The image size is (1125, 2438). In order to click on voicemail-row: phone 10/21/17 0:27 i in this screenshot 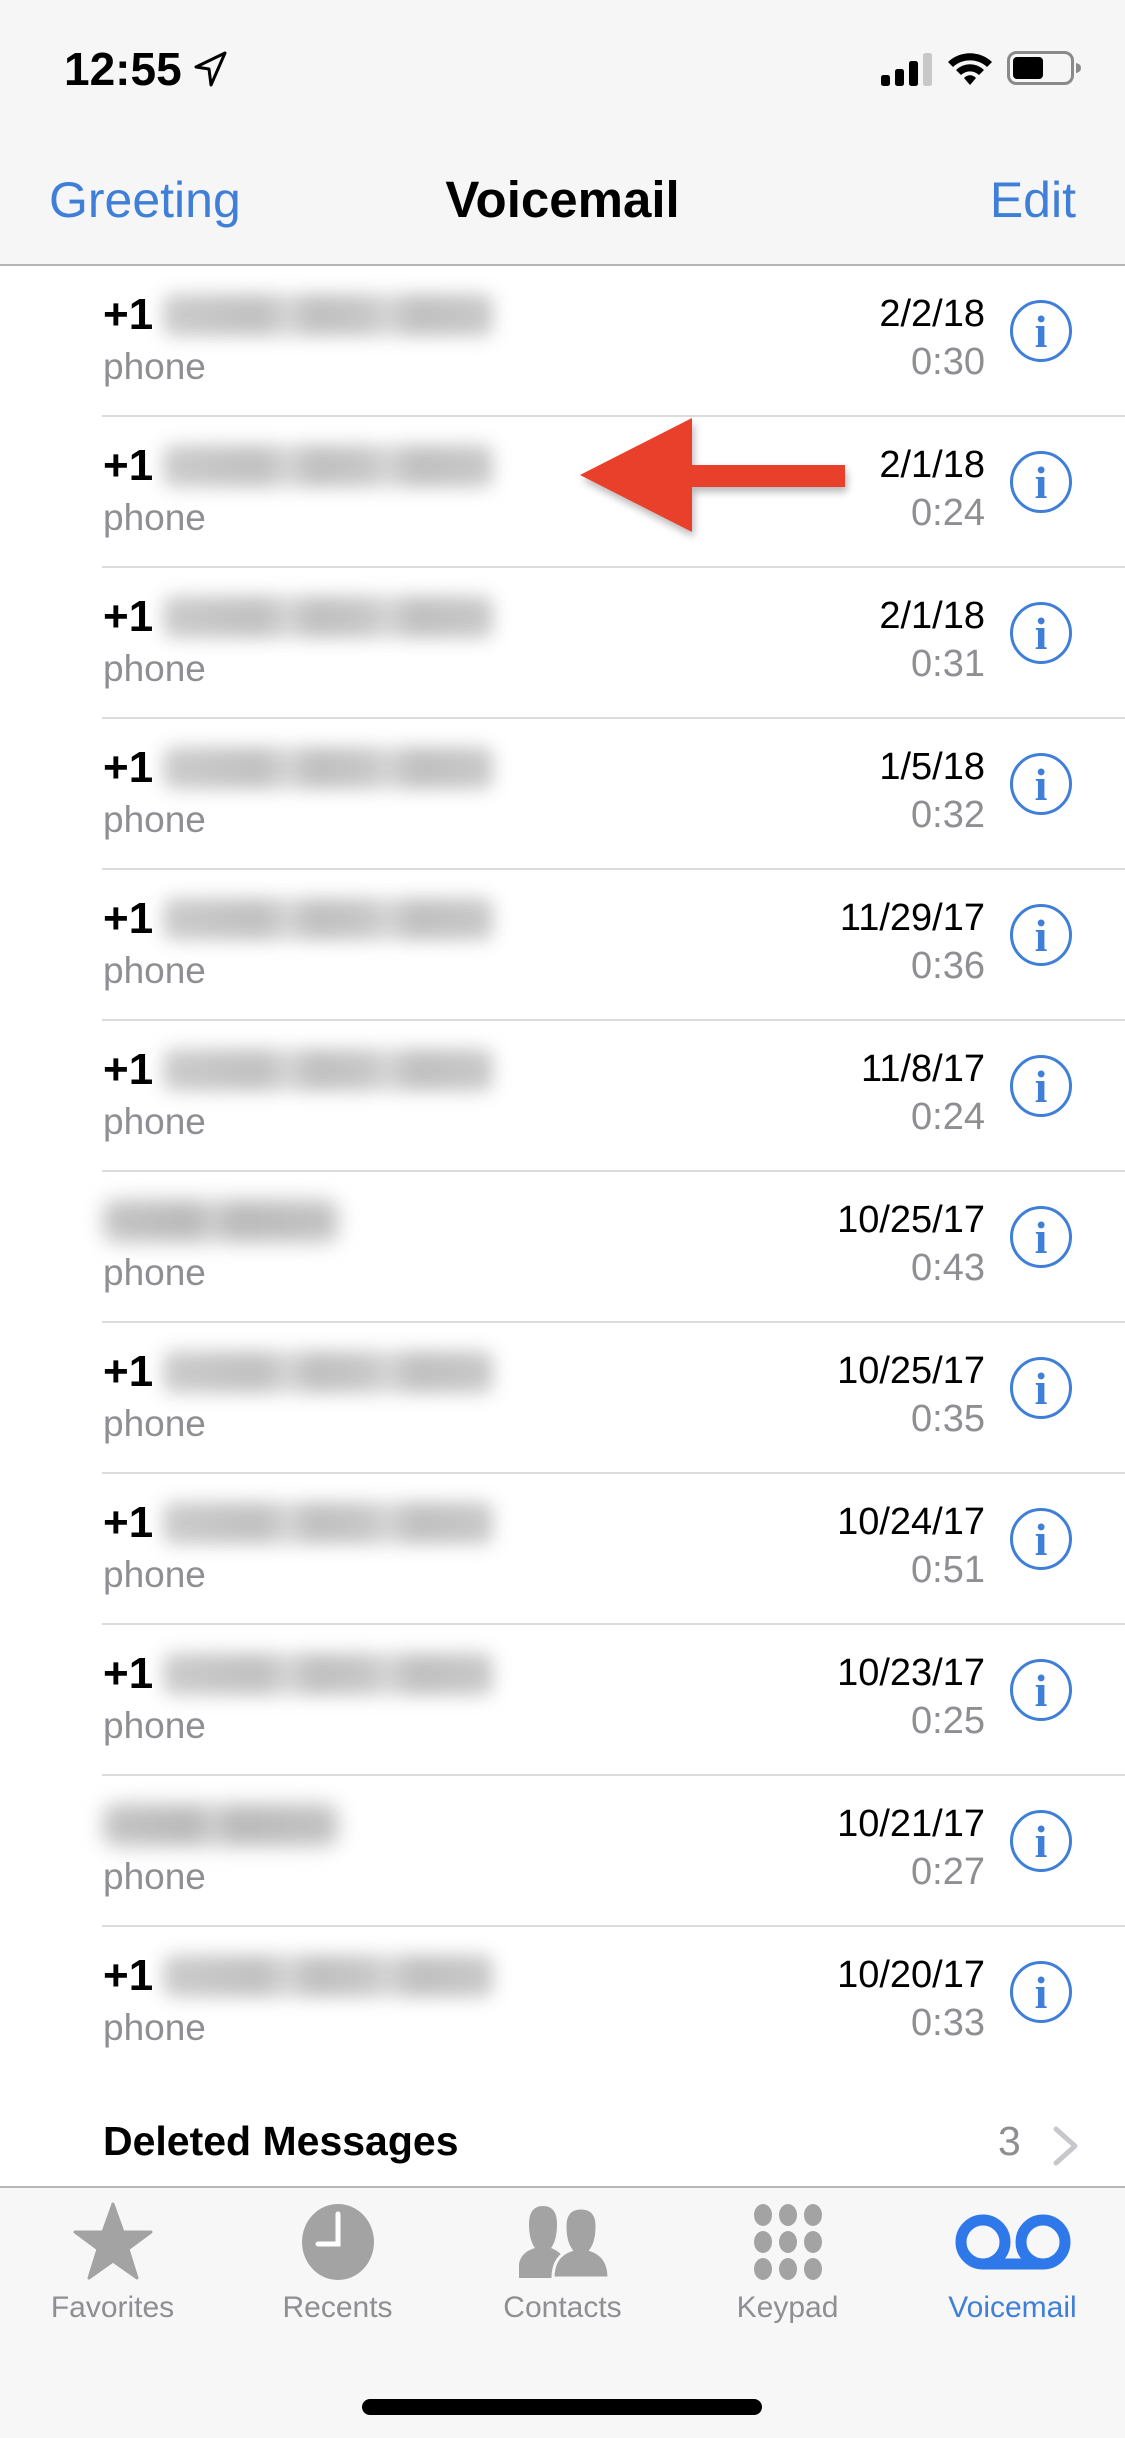, I will do `click(562, 1851)`.